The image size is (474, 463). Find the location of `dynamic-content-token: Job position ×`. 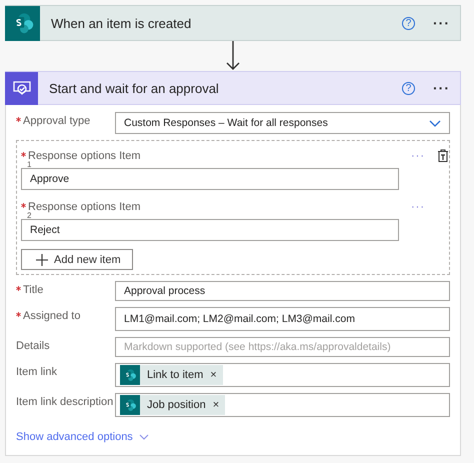

dynamic-content-token: Job position × is located at coordinates (173, 405).